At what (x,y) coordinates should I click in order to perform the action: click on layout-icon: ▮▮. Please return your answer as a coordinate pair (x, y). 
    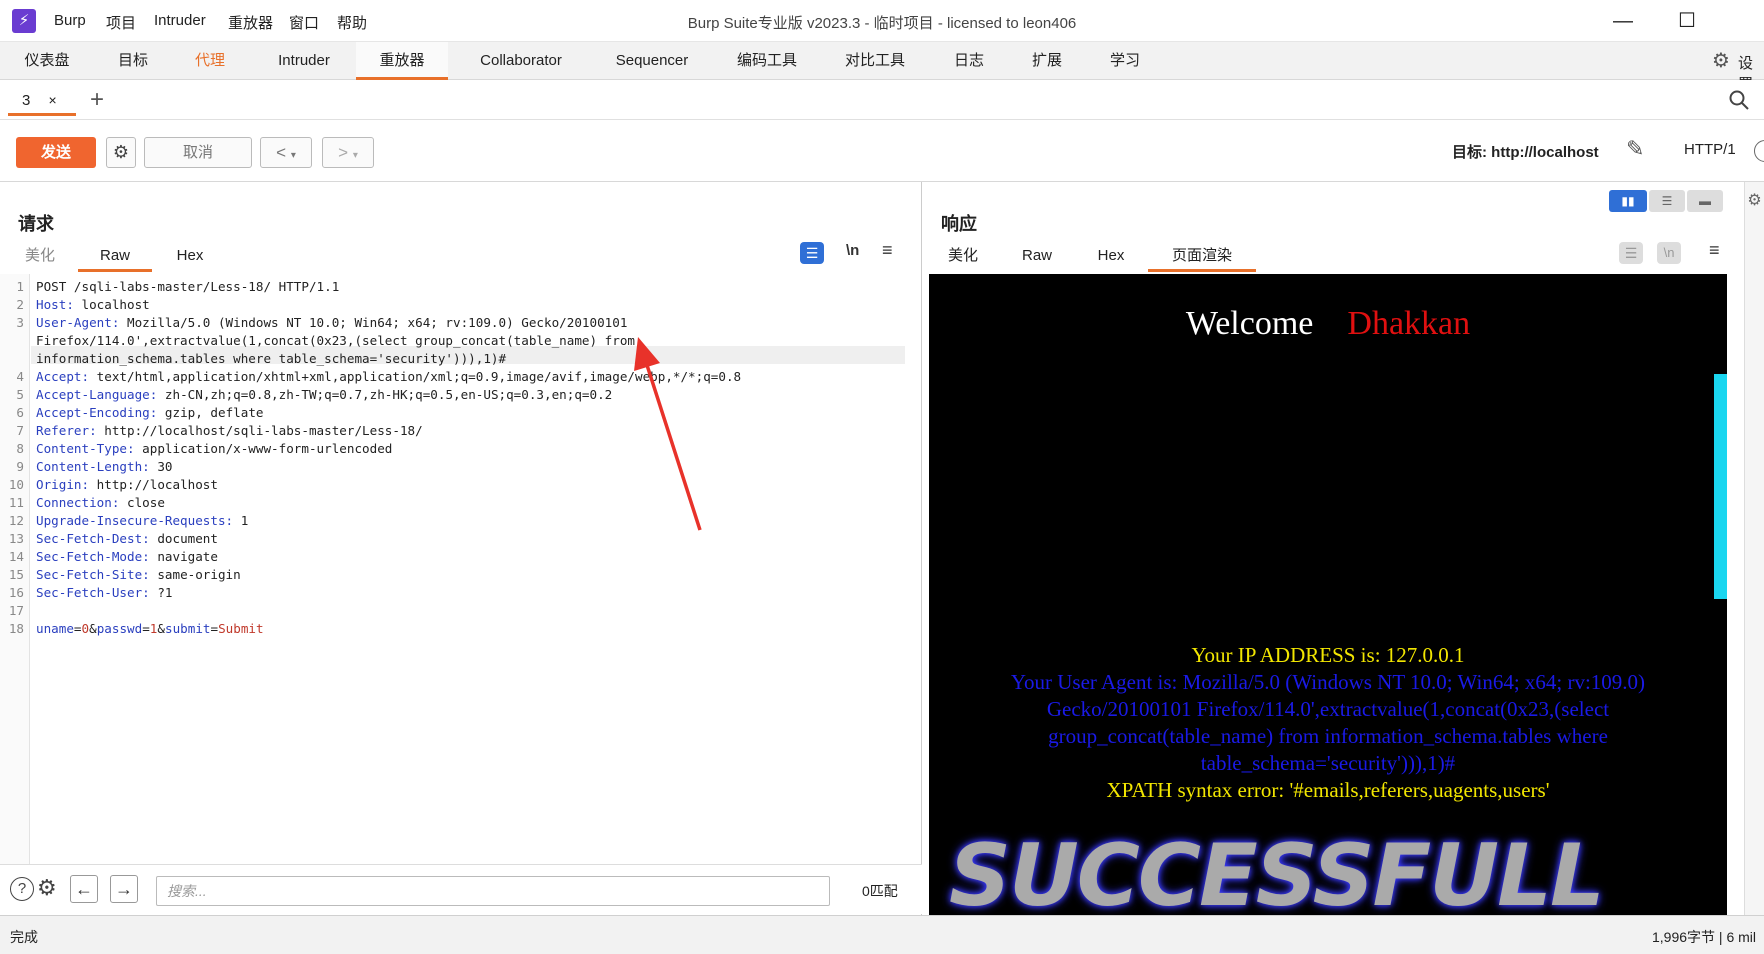
    Looking at the image, I should click on (1628, 201).